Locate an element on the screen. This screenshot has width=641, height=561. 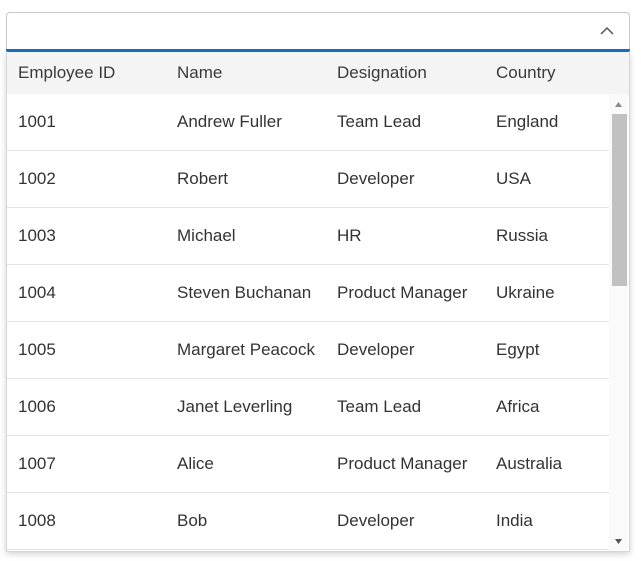
cell-country: Australia is located at coordinates (529, 463).